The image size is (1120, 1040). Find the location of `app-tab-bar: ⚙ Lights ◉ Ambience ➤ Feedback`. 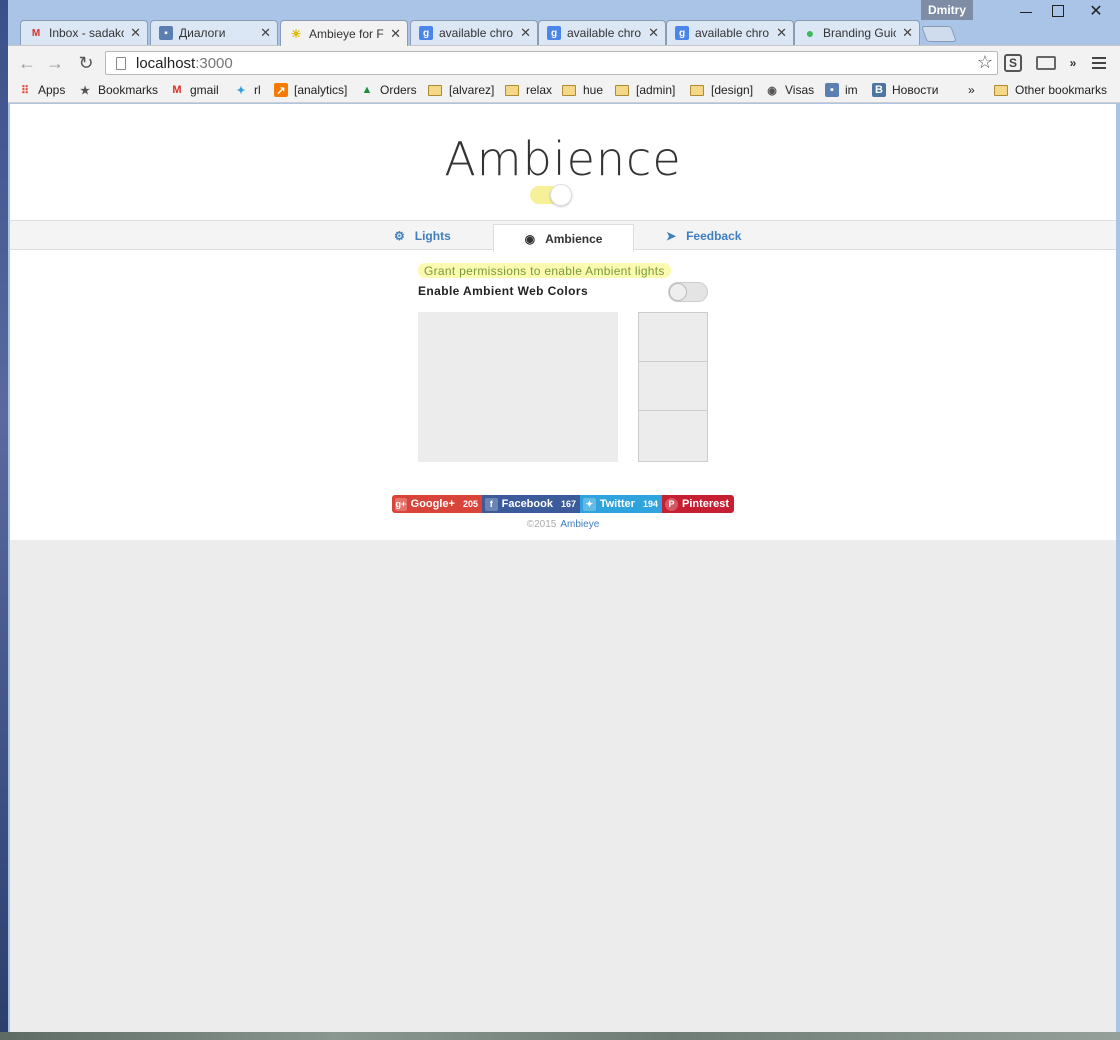

app-tab-bar: ⚙ Lights ◉ Ambience ➤ Feedback is located at coordinates (563, 236).